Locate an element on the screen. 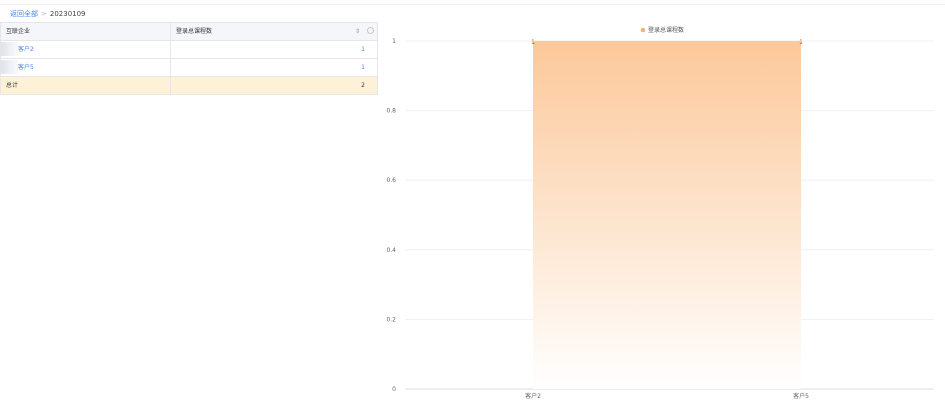  total-value: 2 is located at coordinates (363, 85).